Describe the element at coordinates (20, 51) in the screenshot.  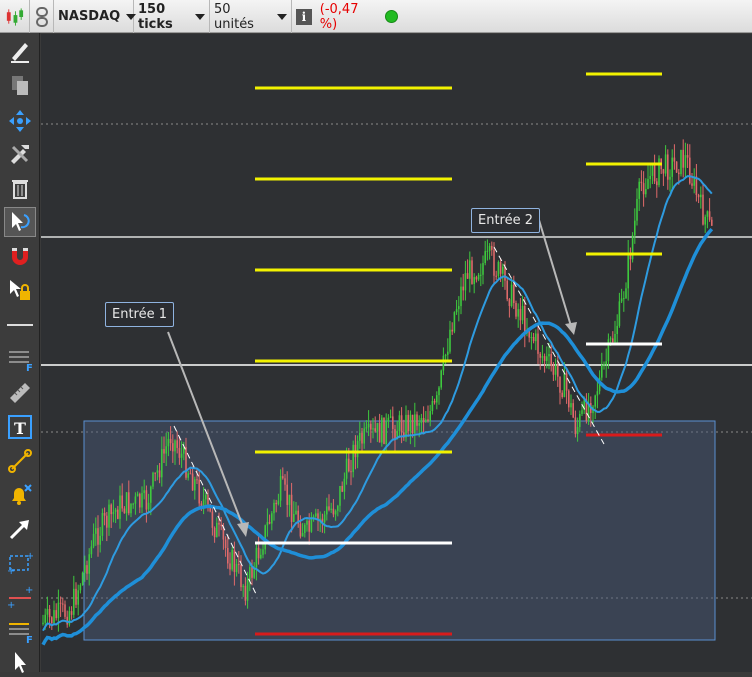
I see `pencil-icon` at that location.